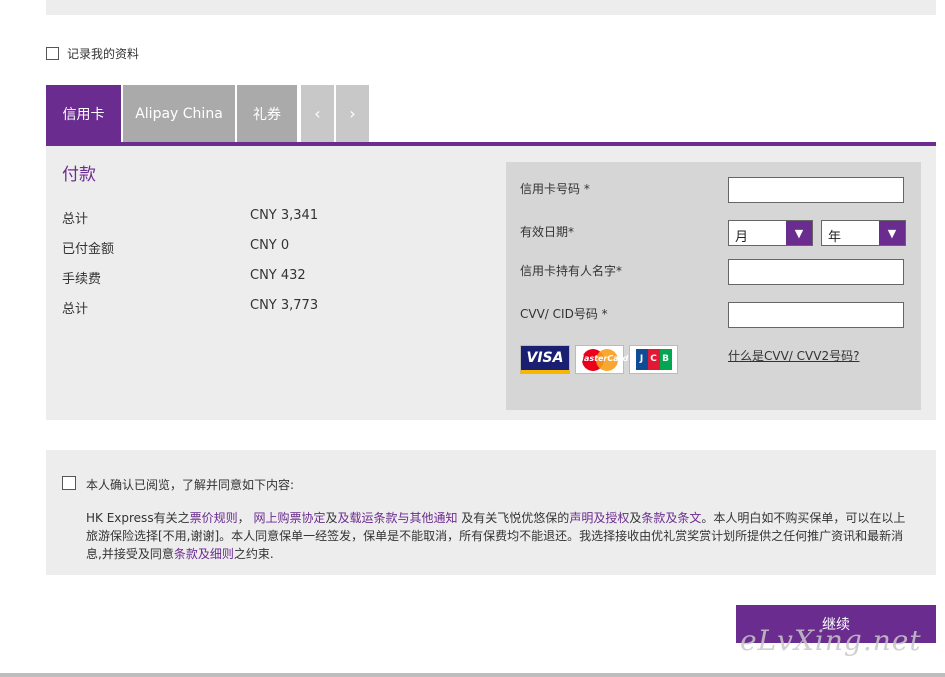 This screenshot has height=677, width=945. Describe the element at coordinates (742, 237) in the screenshot. I see `expiry-month-value: 月` at that location.